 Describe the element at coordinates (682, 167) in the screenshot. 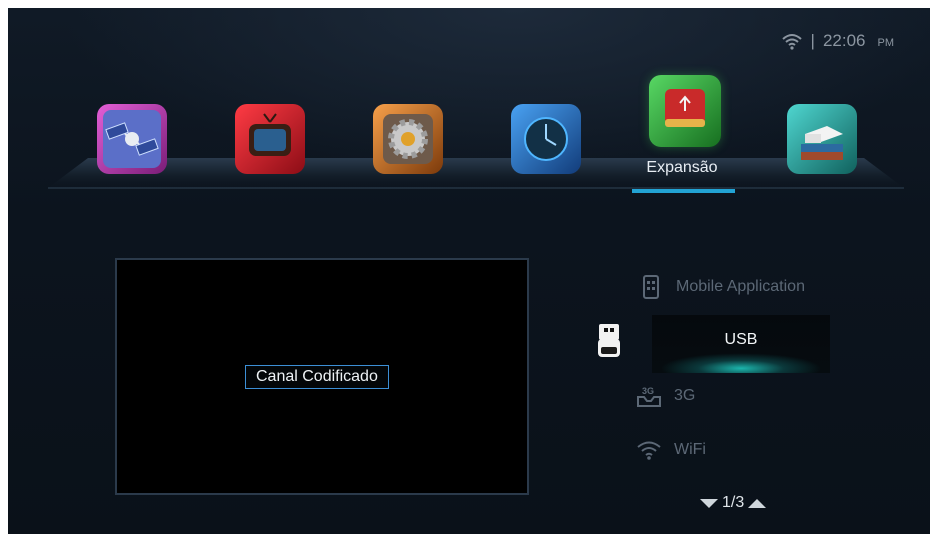

I see `selected-menu-label: Expansão` at that location.